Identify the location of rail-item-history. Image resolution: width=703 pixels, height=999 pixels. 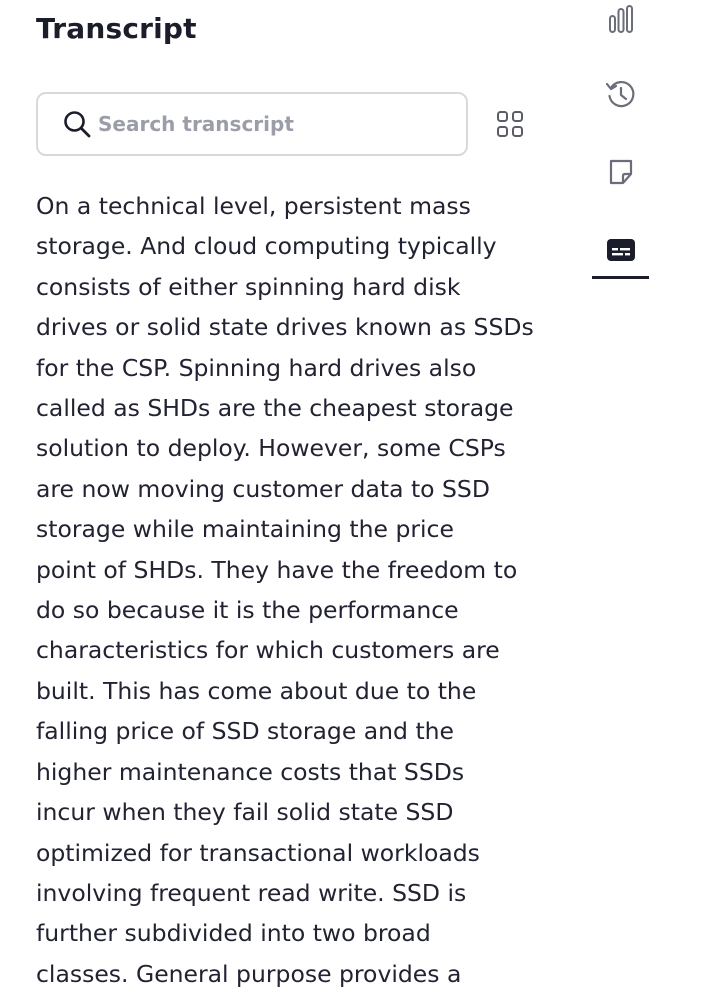
(621, 95).